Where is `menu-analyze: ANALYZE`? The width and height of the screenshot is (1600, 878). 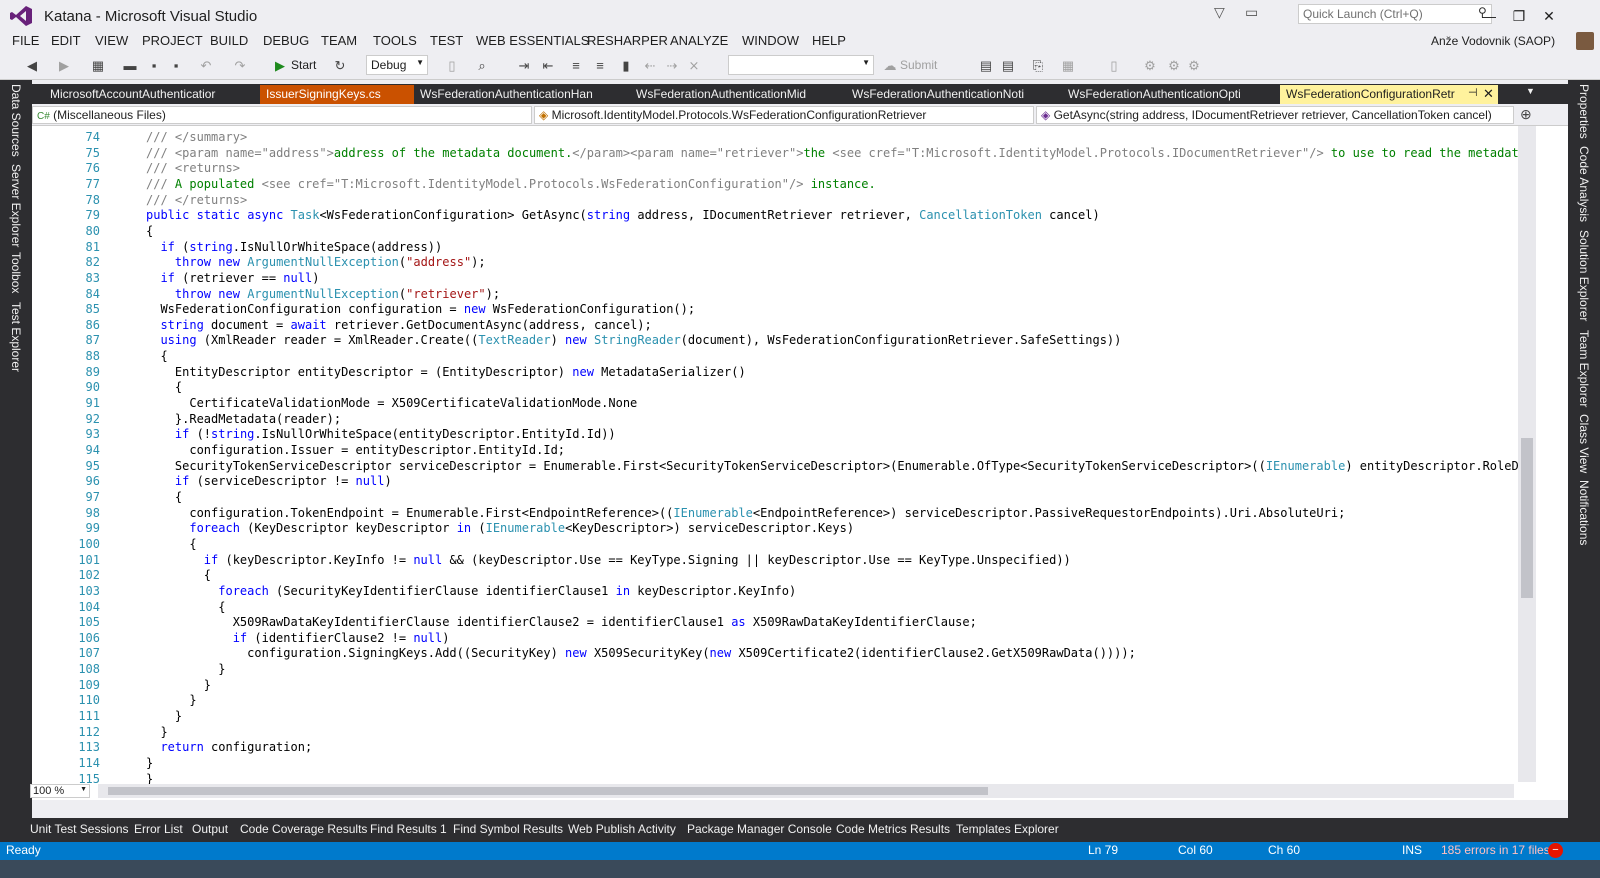 menu-analyze: ANALYZE is located at coordinates (699, 40).